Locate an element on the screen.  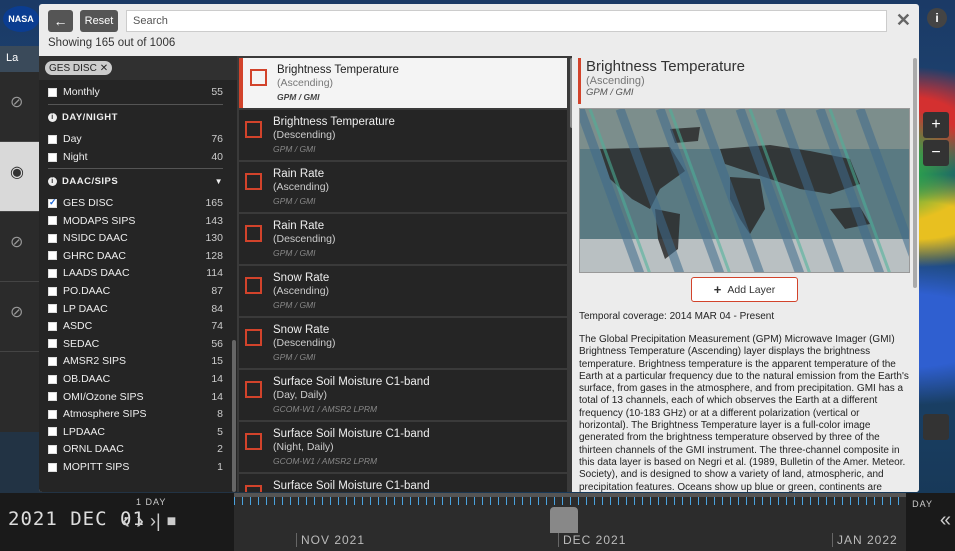
layer-item: ◉ is located at coordinates (20, 177).